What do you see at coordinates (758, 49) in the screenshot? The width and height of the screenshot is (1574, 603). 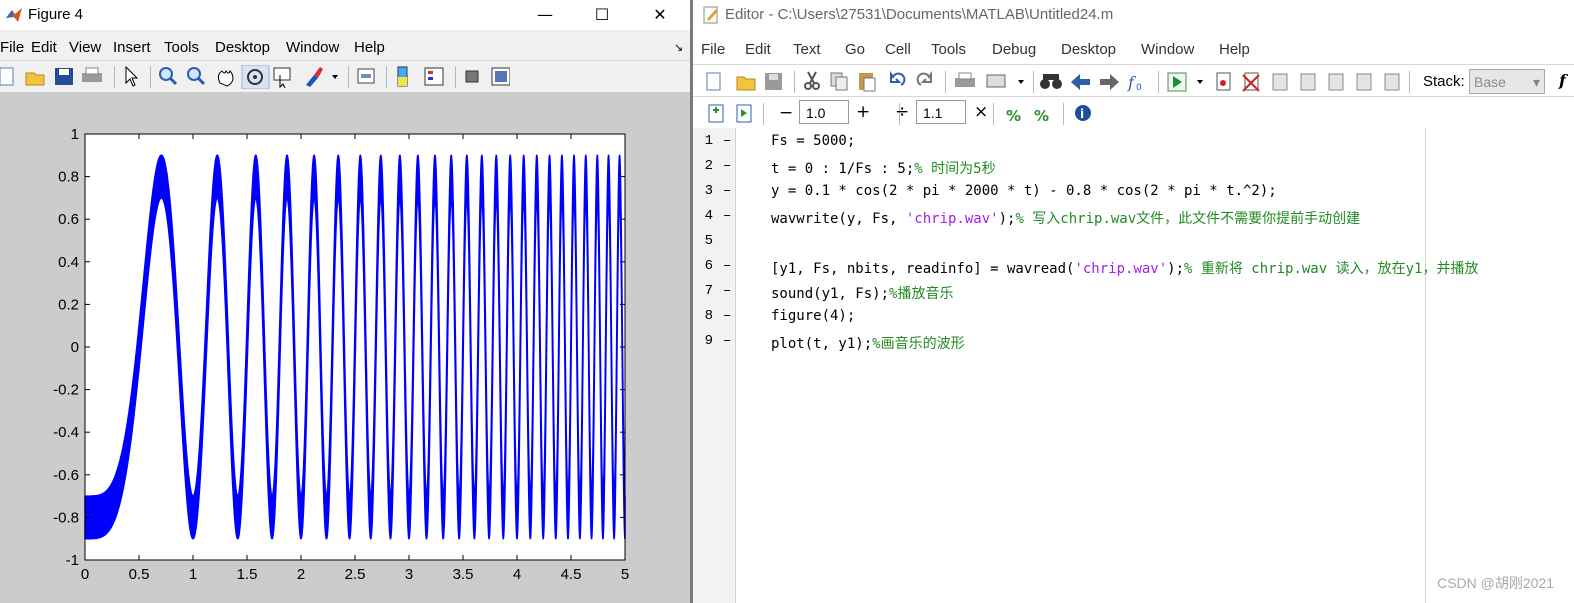 I see `ed-menu-edit: Edit` at bounding box center [758, 49].